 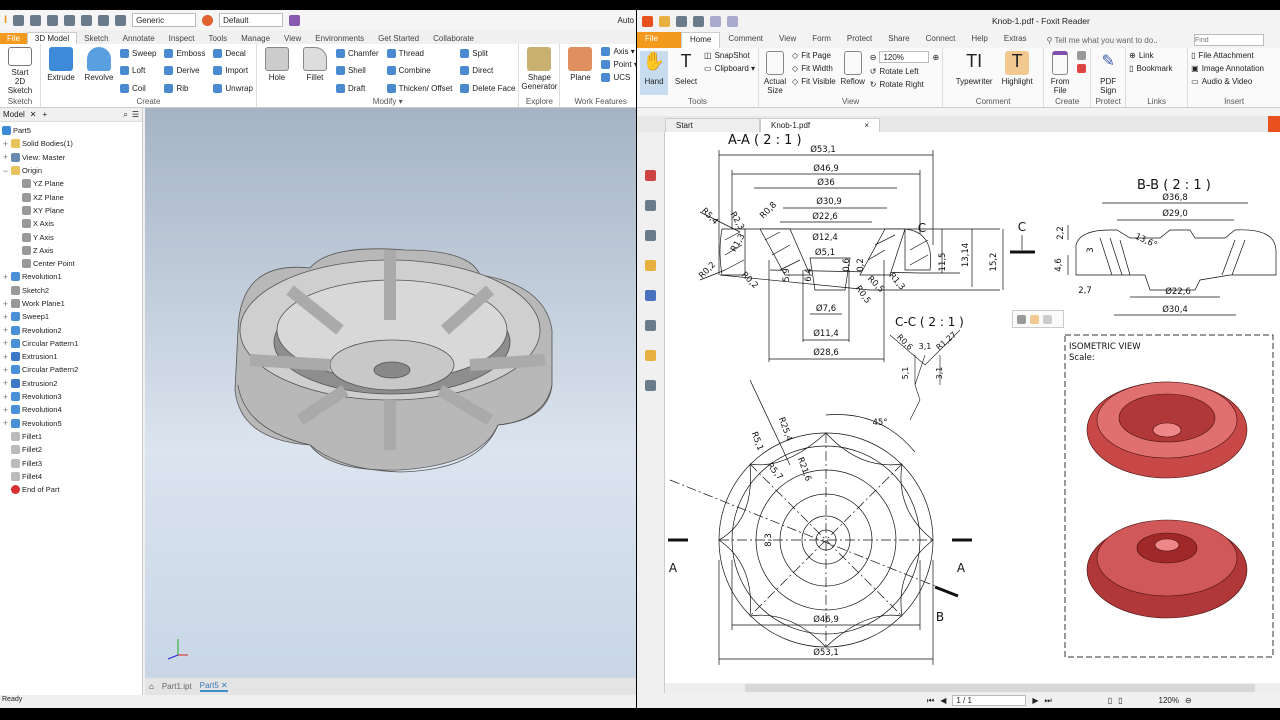 What do you see at coordinates (71, 130) in the screenshot?
I see `tree-item: Part5` at bounding box center [71, 130].